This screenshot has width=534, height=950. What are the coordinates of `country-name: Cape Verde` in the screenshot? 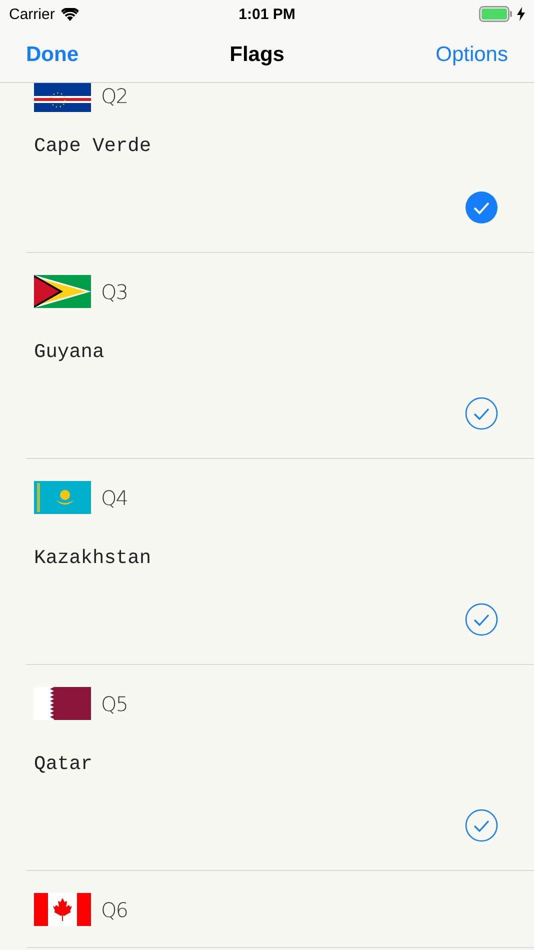 It's located at (93, 146).